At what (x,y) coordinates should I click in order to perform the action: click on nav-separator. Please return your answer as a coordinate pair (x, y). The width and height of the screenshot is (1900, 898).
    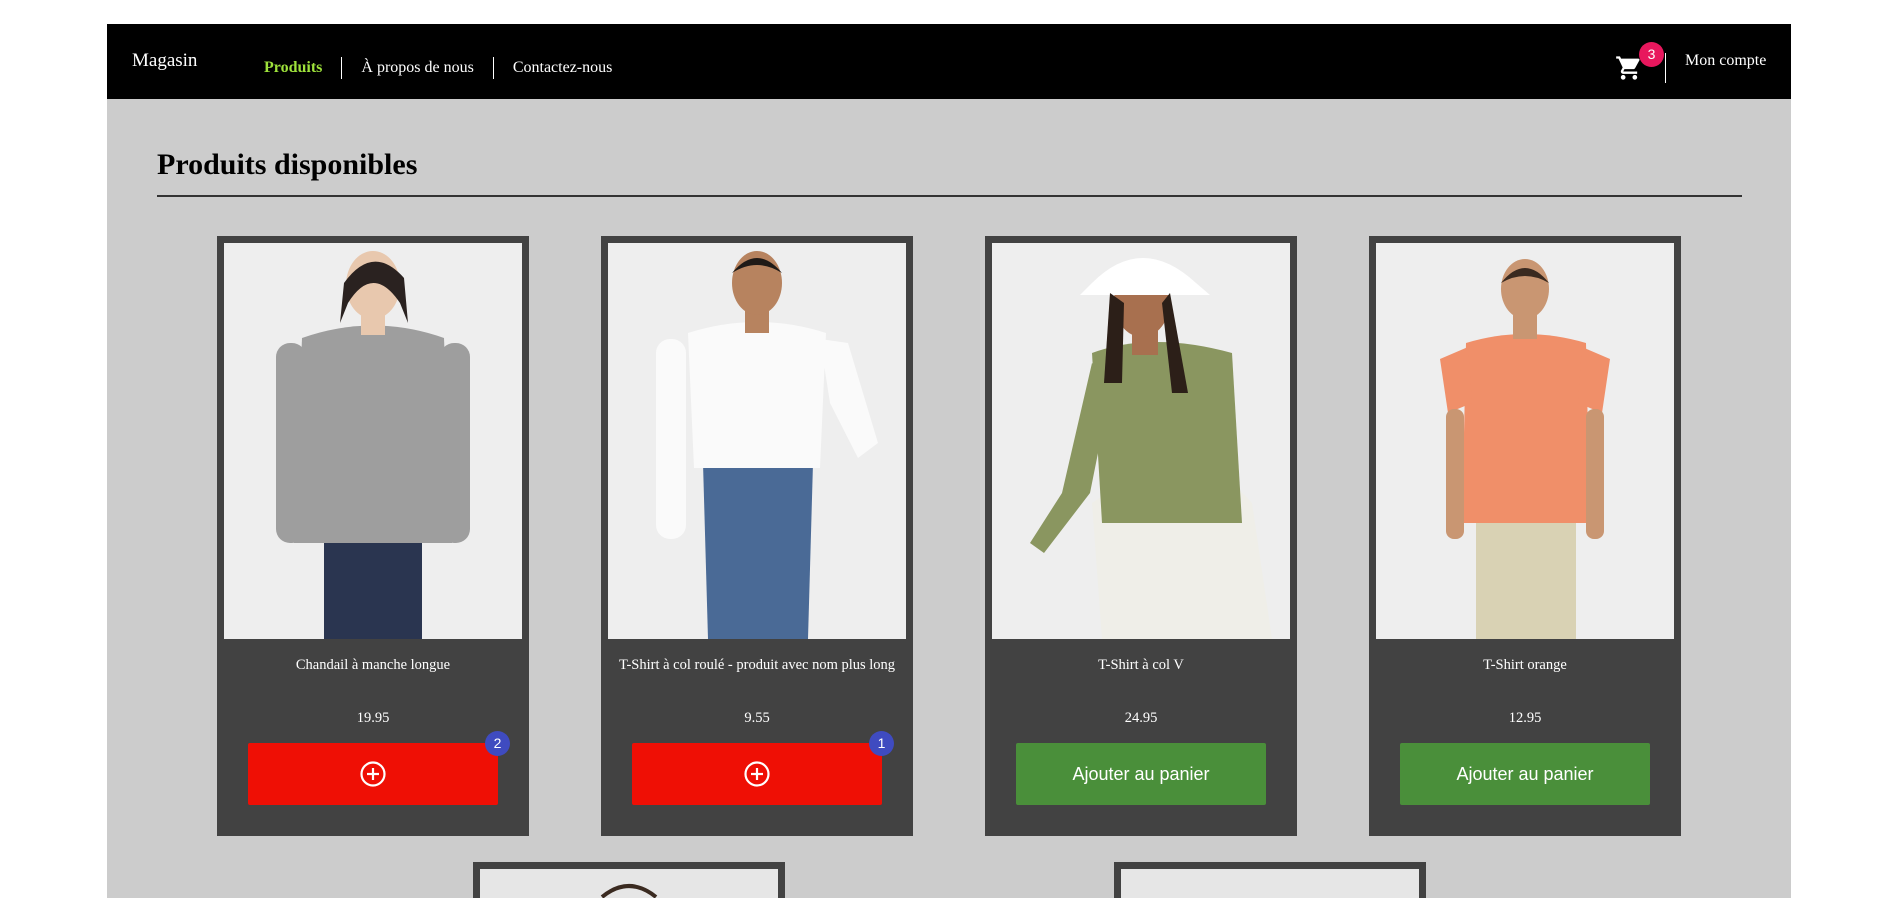
    Looking at the image, I should click on (1665, 68).